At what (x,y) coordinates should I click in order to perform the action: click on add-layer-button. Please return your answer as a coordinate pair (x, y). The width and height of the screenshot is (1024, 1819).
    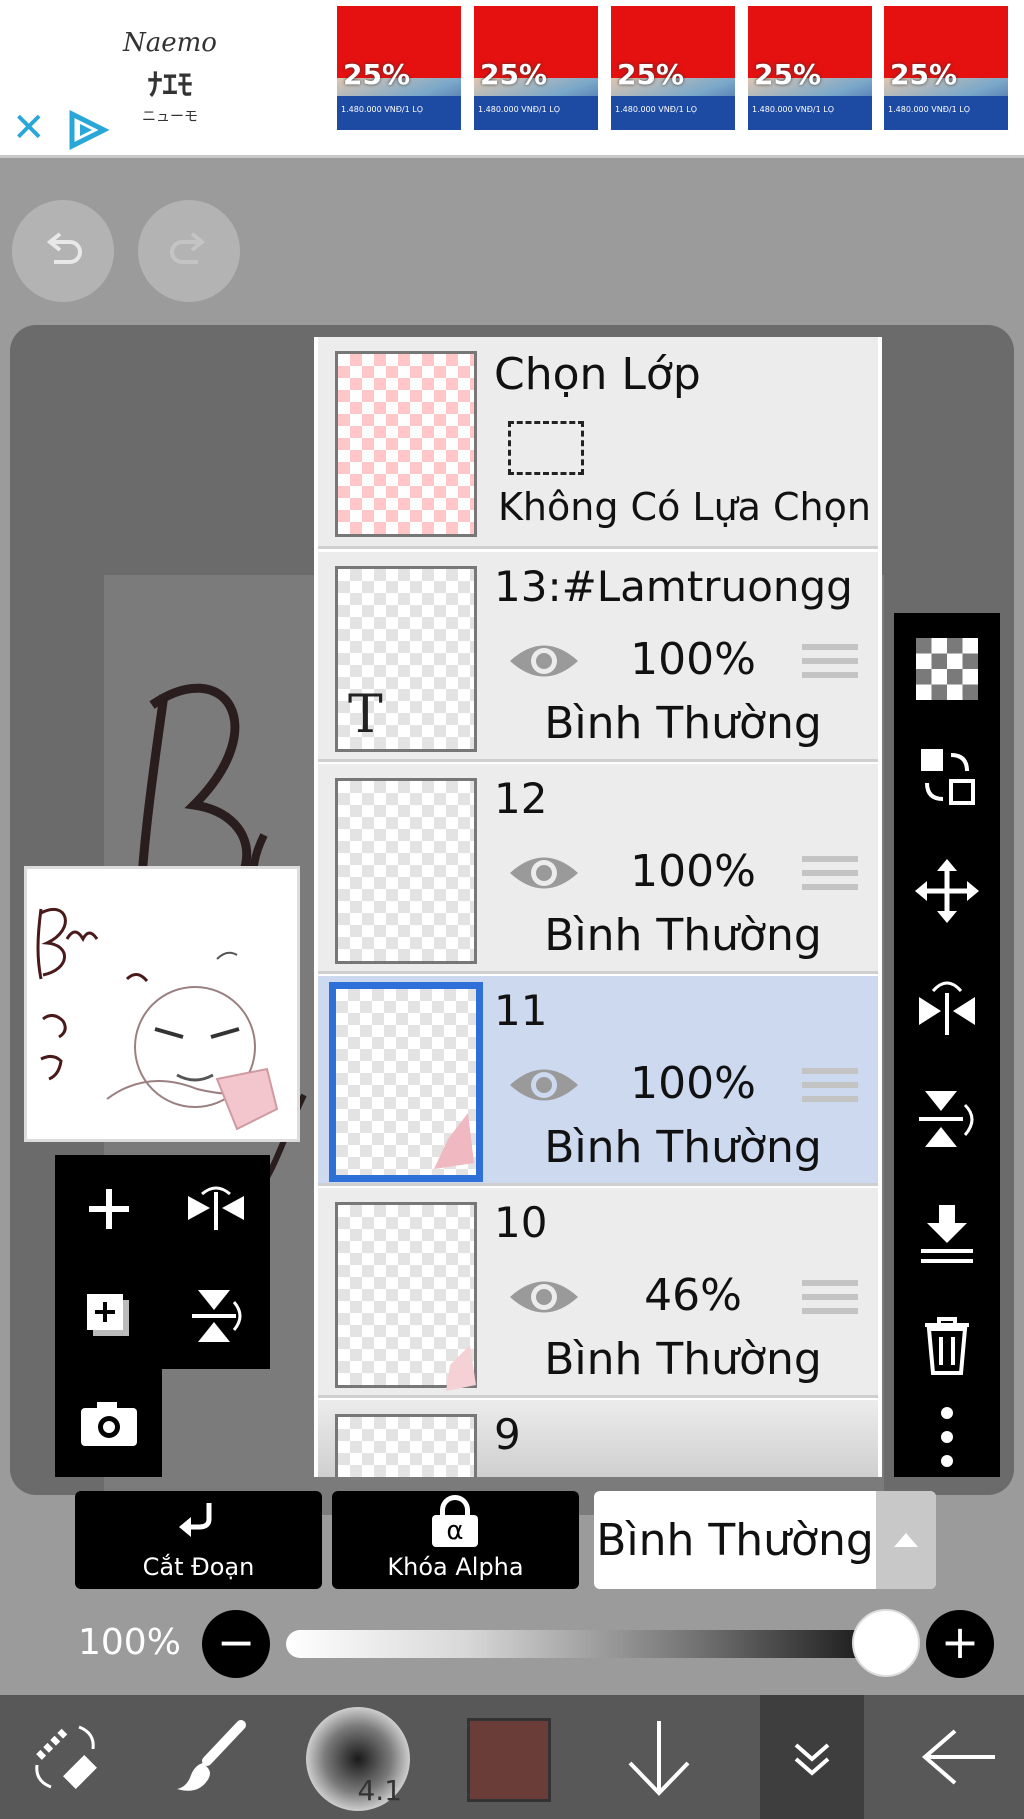
    Looking at the image, I should click on (108, 1208).